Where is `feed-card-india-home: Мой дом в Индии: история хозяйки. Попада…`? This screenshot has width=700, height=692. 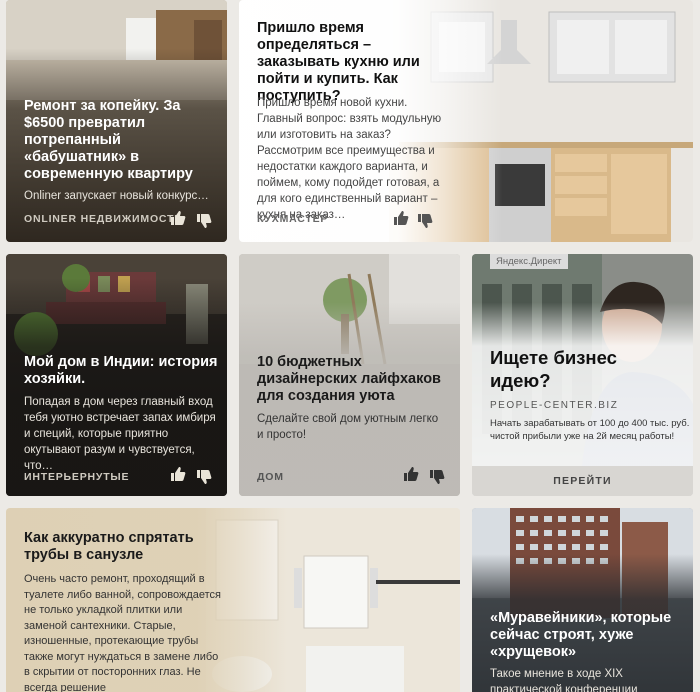
feed-card-india-home: Мой дом в Индии: история хозяйки. Попада… is located at coordinates (116, 375).